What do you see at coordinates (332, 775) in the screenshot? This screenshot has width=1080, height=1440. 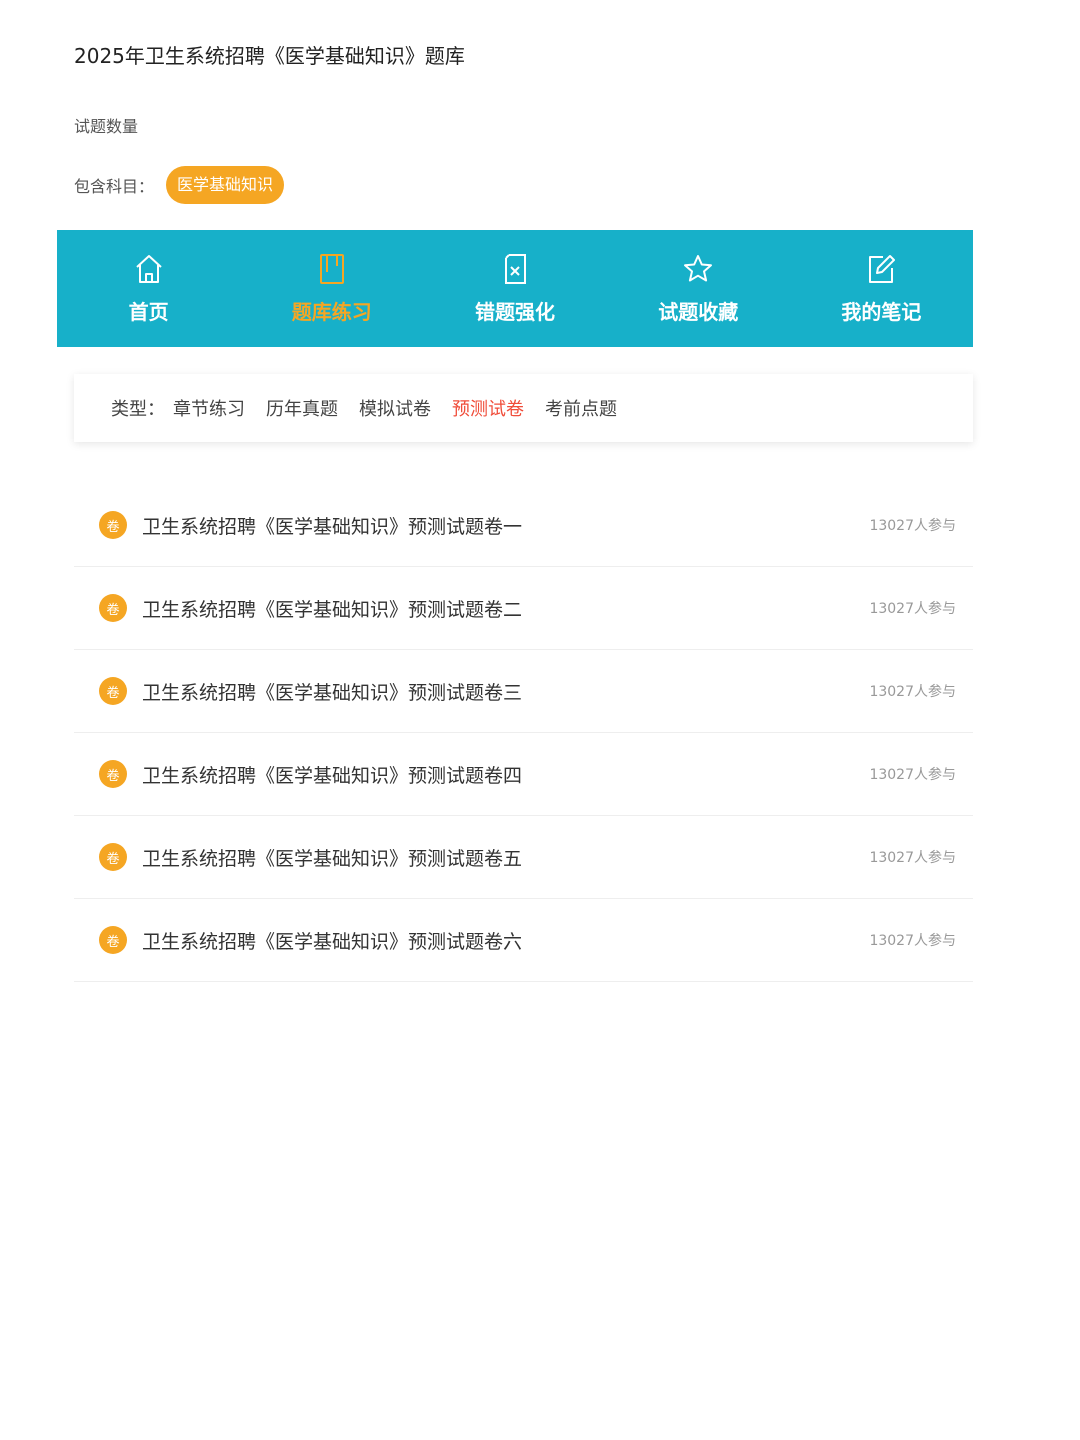 I see `exam-title: 卫生系统招聘《医学基础知识》预测试题卷四` at bounding box center [332, 775].